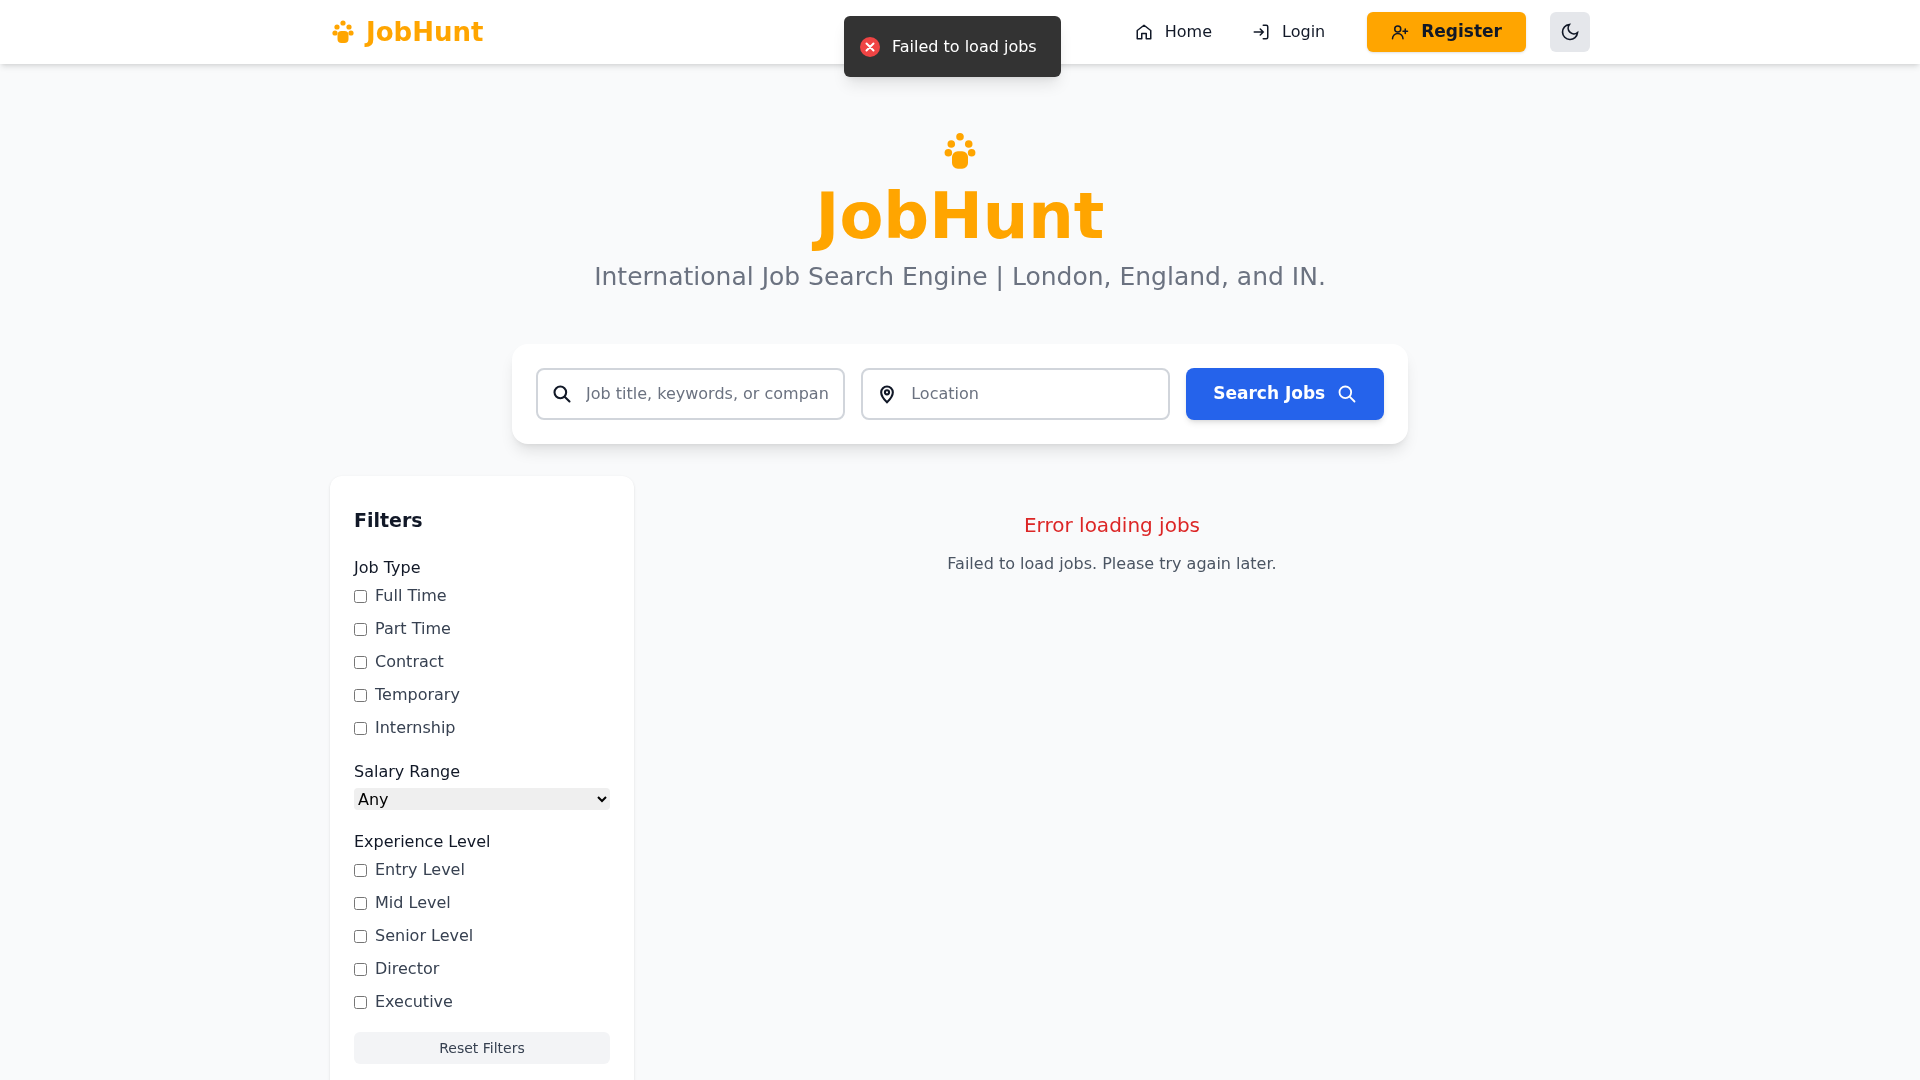 The width and height of the screenshot is (1920, 1080). I want to click on job-type-label: Job Type, so click(388, 568).